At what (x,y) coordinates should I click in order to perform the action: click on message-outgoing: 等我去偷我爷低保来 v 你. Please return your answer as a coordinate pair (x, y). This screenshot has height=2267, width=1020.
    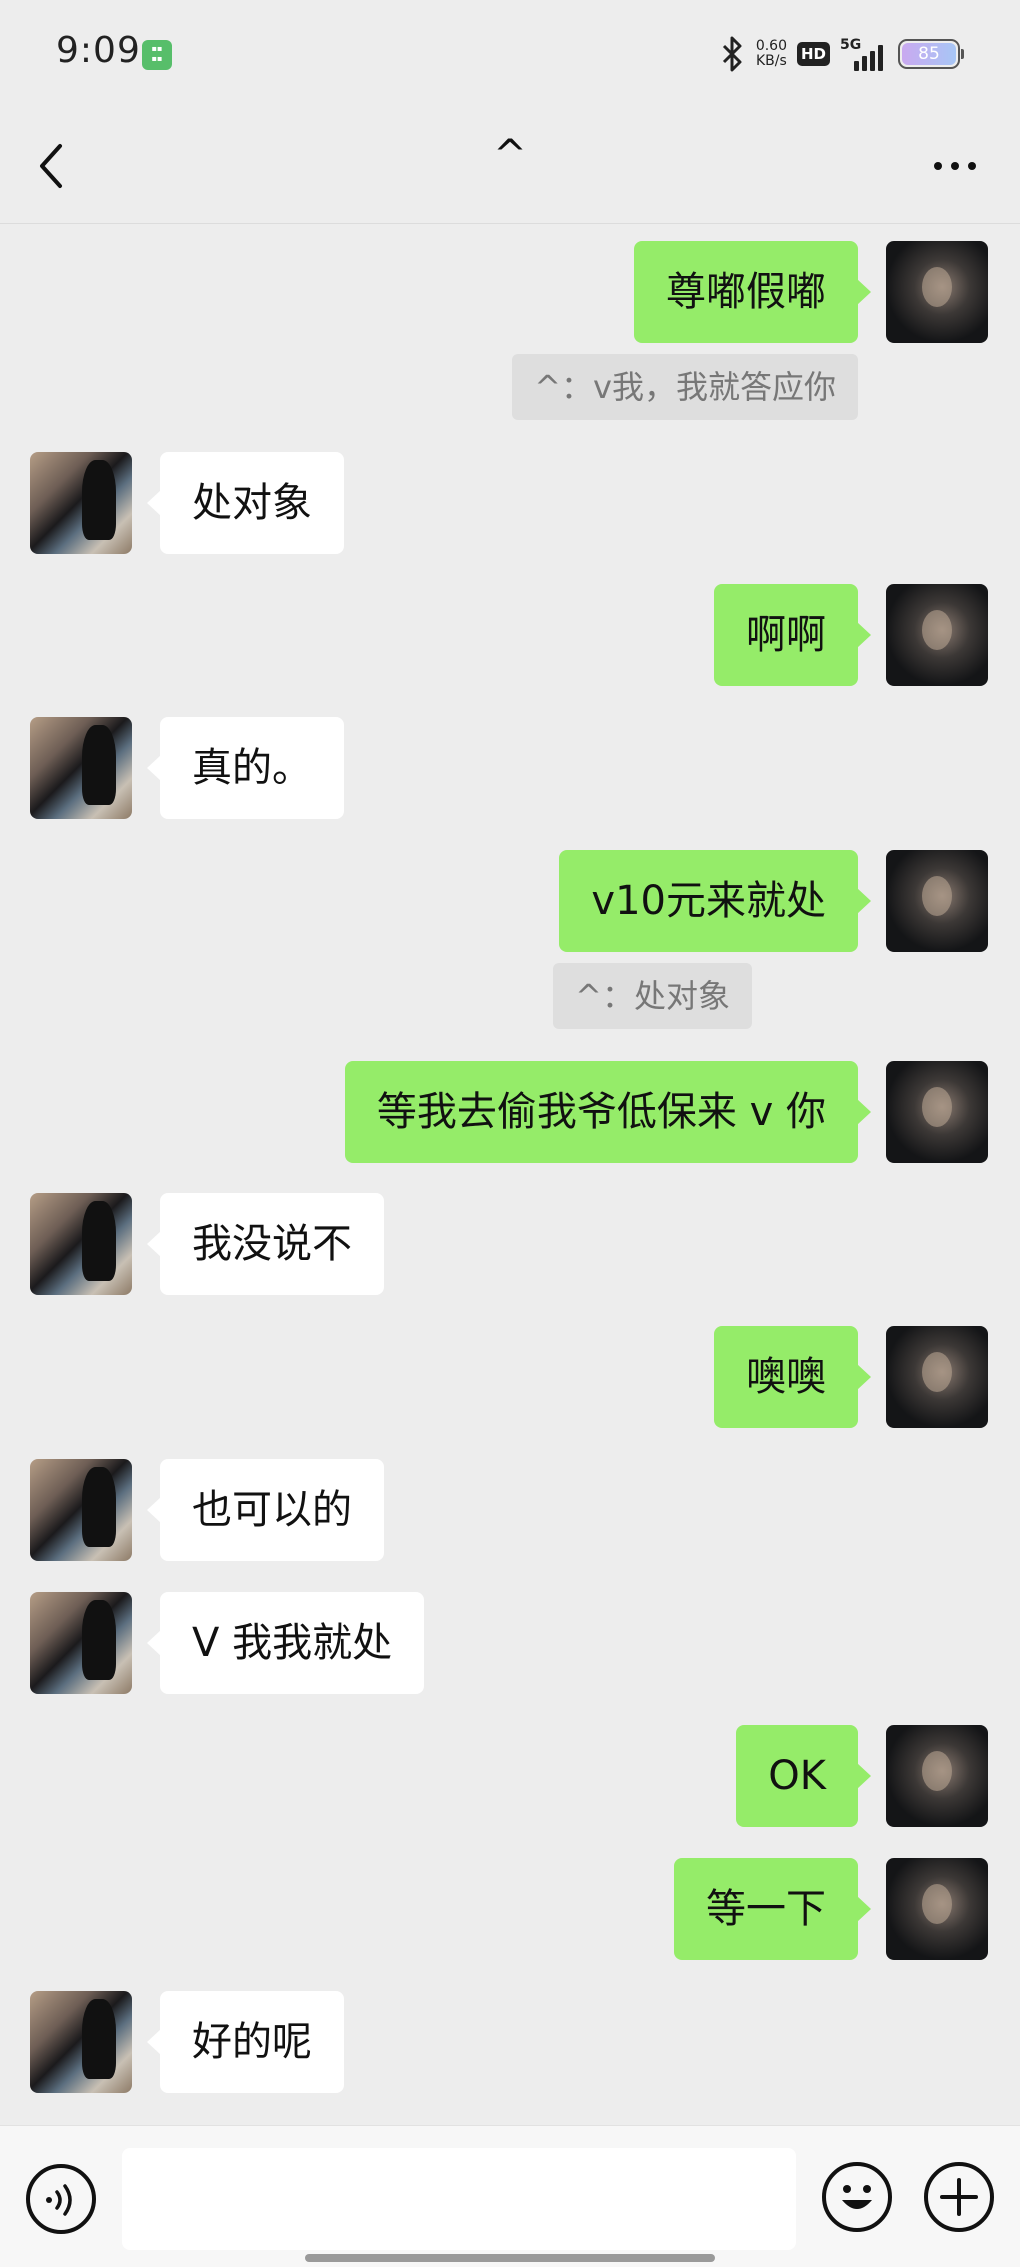
    Looking at the image, I should click on (510, 1113).